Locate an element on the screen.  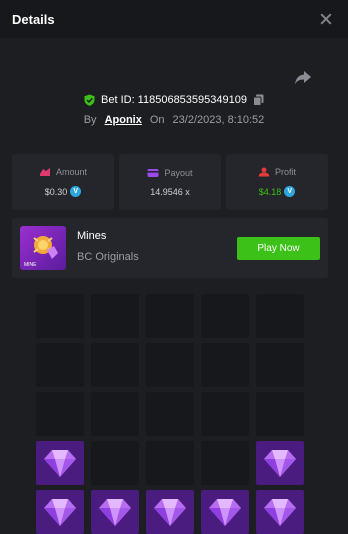
profit-value: $4.18 is located at coordinates (270, 191).